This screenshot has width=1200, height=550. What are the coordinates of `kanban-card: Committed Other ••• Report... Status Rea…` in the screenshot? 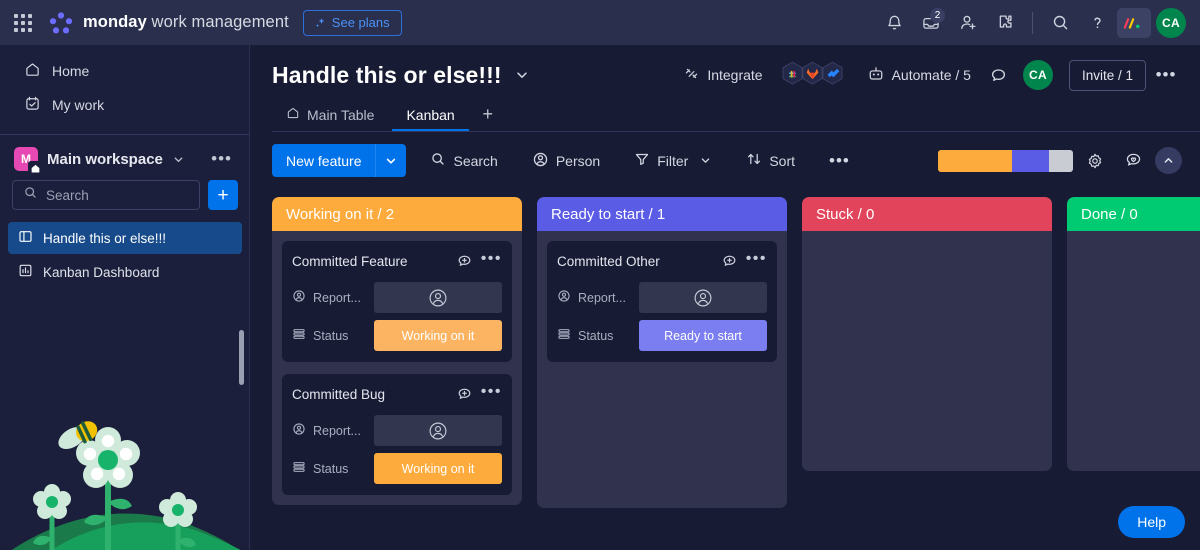 It's located at (662, 301).